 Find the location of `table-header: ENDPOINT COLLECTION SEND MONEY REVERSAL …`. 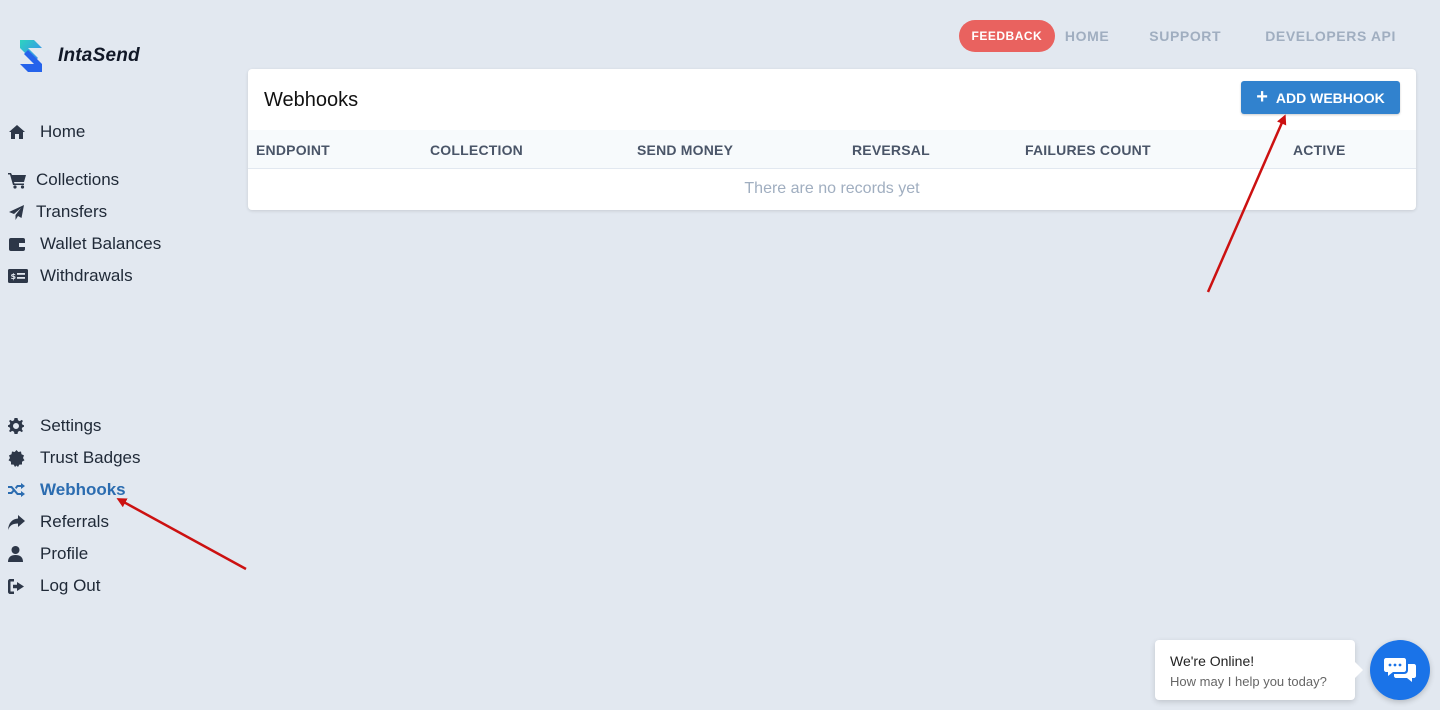

table-header: ENDPOINT COLLECTION SEND MONEY REVERSAL … is located at coordinates (832, 149).